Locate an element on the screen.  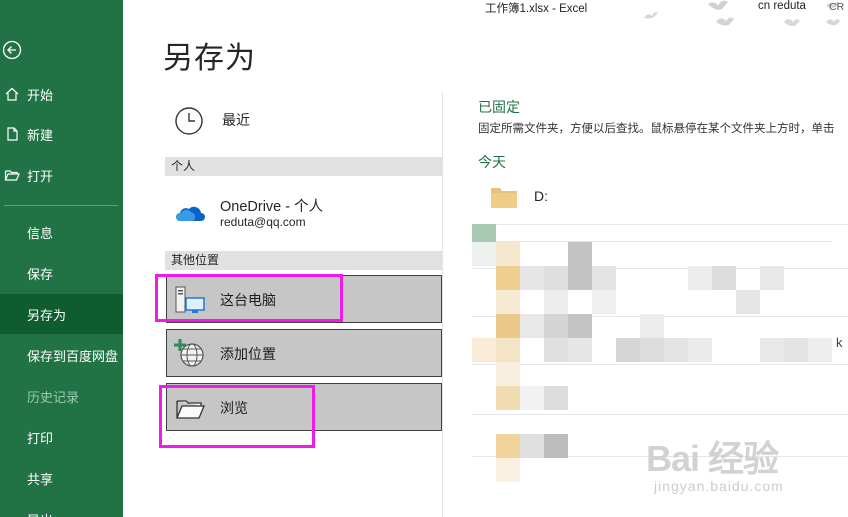
sidebar-item-label: 另存为 is located at coordinates (47, 315).